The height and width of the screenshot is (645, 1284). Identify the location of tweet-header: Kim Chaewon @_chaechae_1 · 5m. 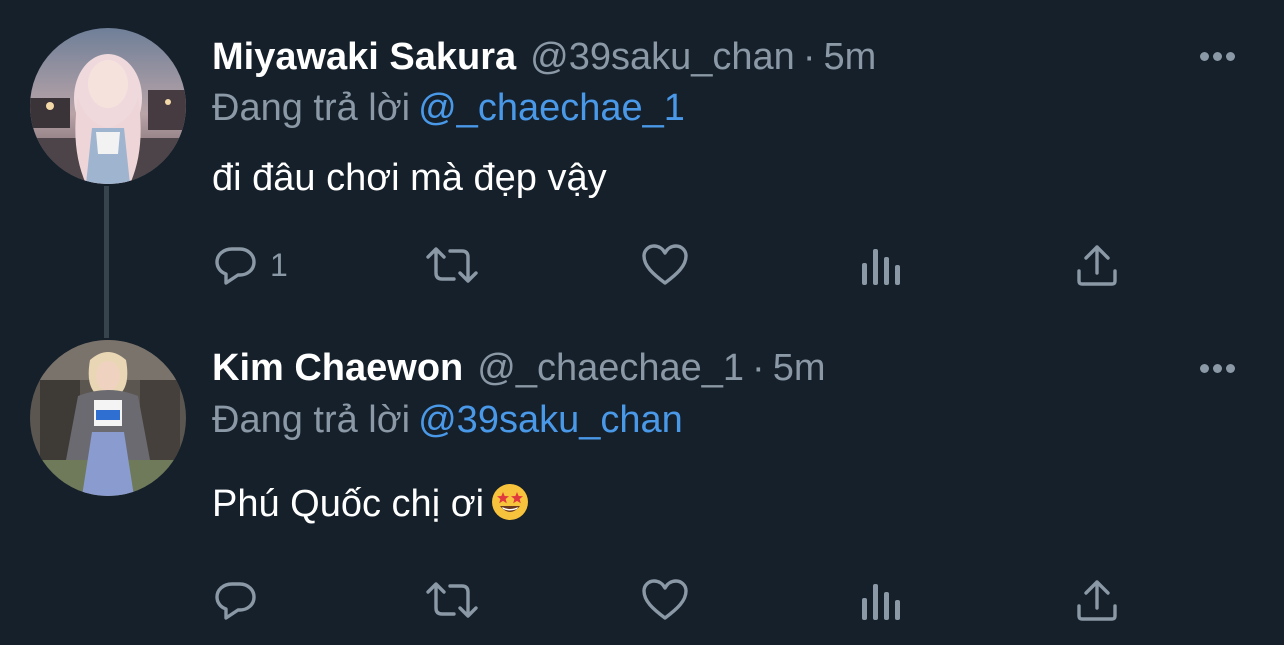
(518, 368).